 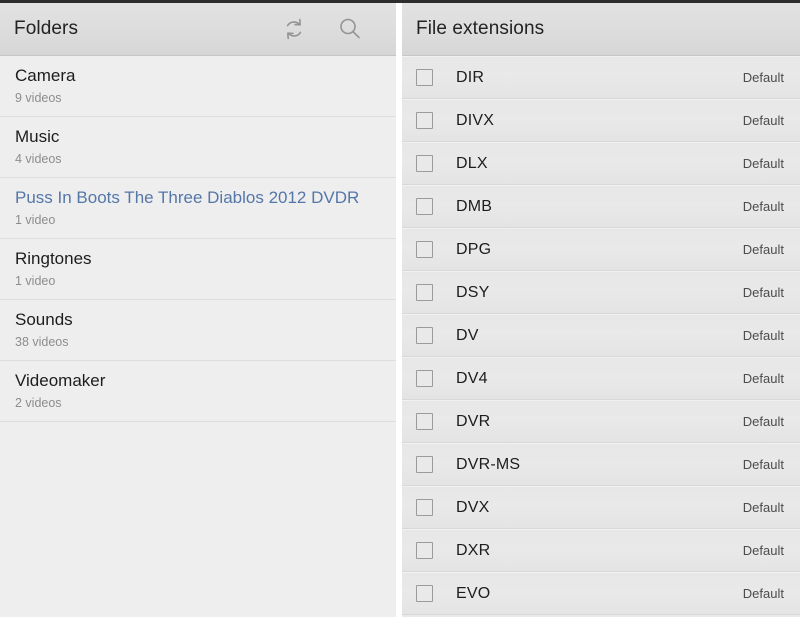 What do you see at coordinates (467, 335) in the screenshot?
I see `extension-name: DV` at bounding box center [467, 335].